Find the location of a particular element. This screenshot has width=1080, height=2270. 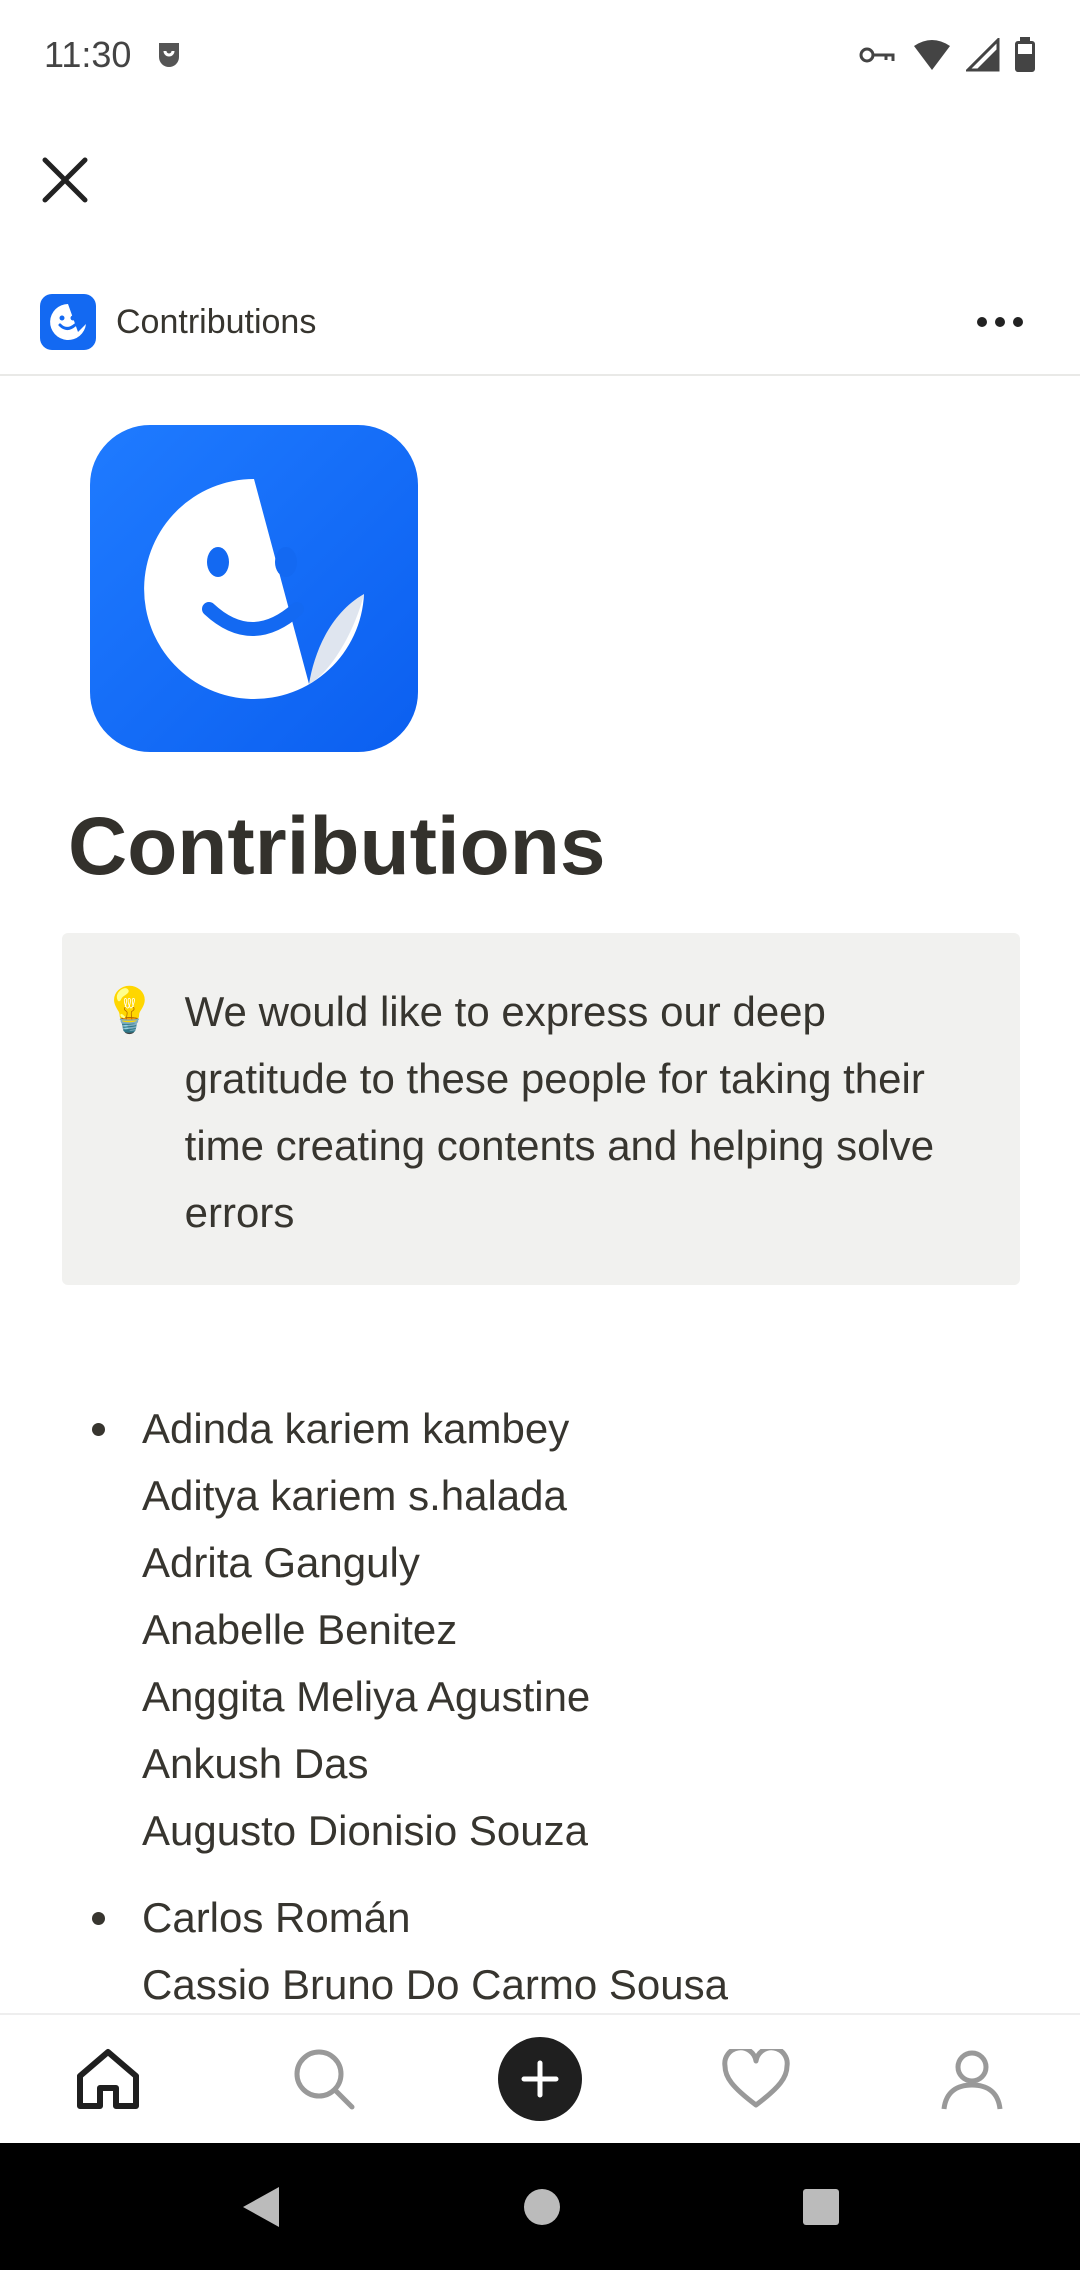

system-navigation-bar is located at coordinates (540, 2206).